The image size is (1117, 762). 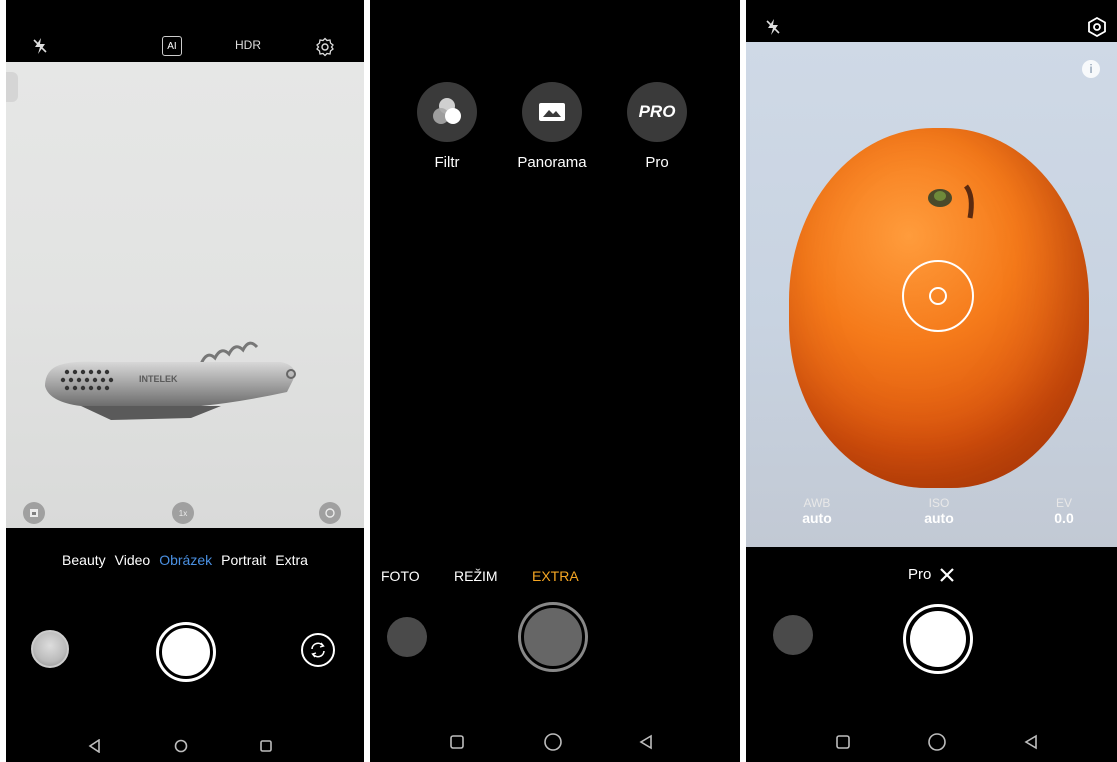 I want to click on tab-rezim: REŽIM, so click(x=476, y=576).